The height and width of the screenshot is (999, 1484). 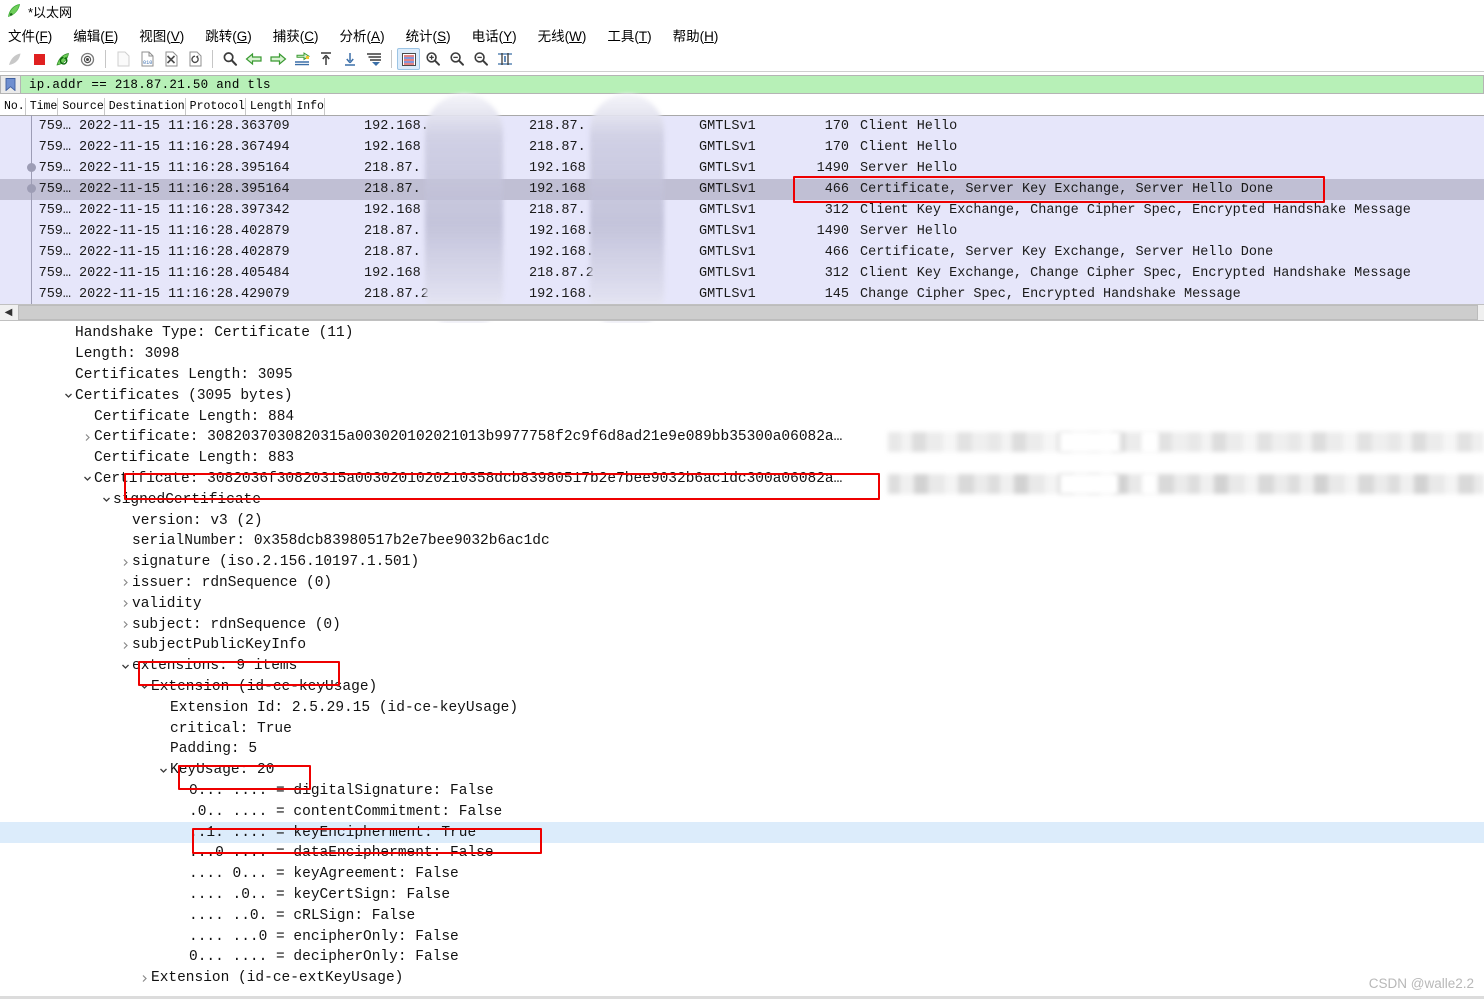 What do you see at coordinates (349, 59) in the screenshot?
I see `go-last-packet-icon` at bounding box center [349, 59].